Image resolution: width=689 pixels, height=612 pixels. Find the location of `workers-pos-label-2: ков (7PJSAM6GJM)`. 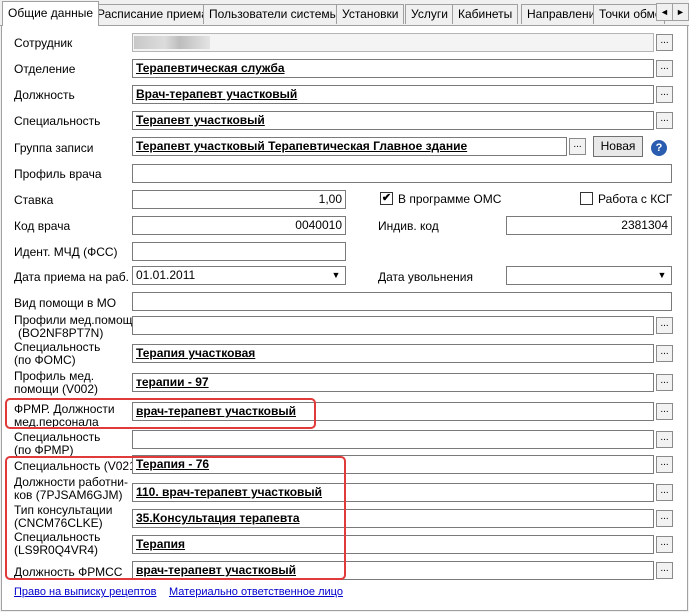

workers-pos-label-2: ков (7PJSAM6GJM) is located at coordinates (68, 495).